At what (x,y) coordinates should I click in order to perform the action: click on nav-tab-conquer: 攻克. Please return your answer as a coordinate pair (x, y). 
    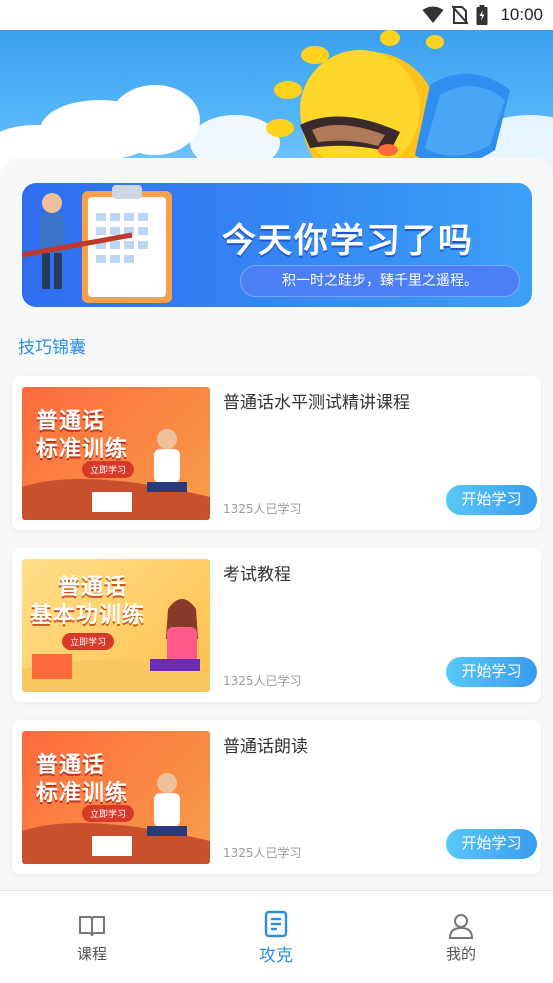
    Looking at the image, I should click on (276, 937).